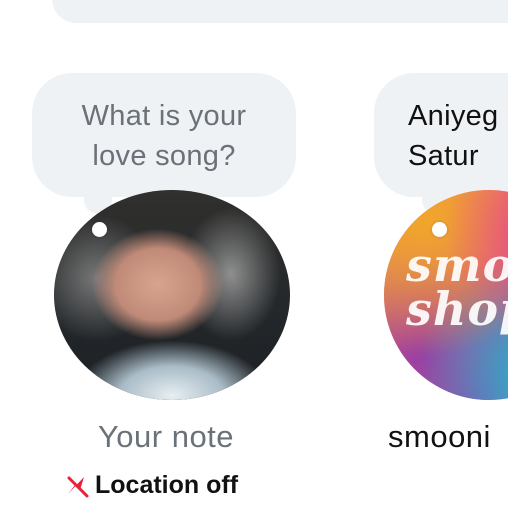 The height and width of the screenshot is (508, 508). What do you see at coordinates (439, 436) in the screenshot?
I see `note-owner-name: smooni` at bounding box center [439, 436].